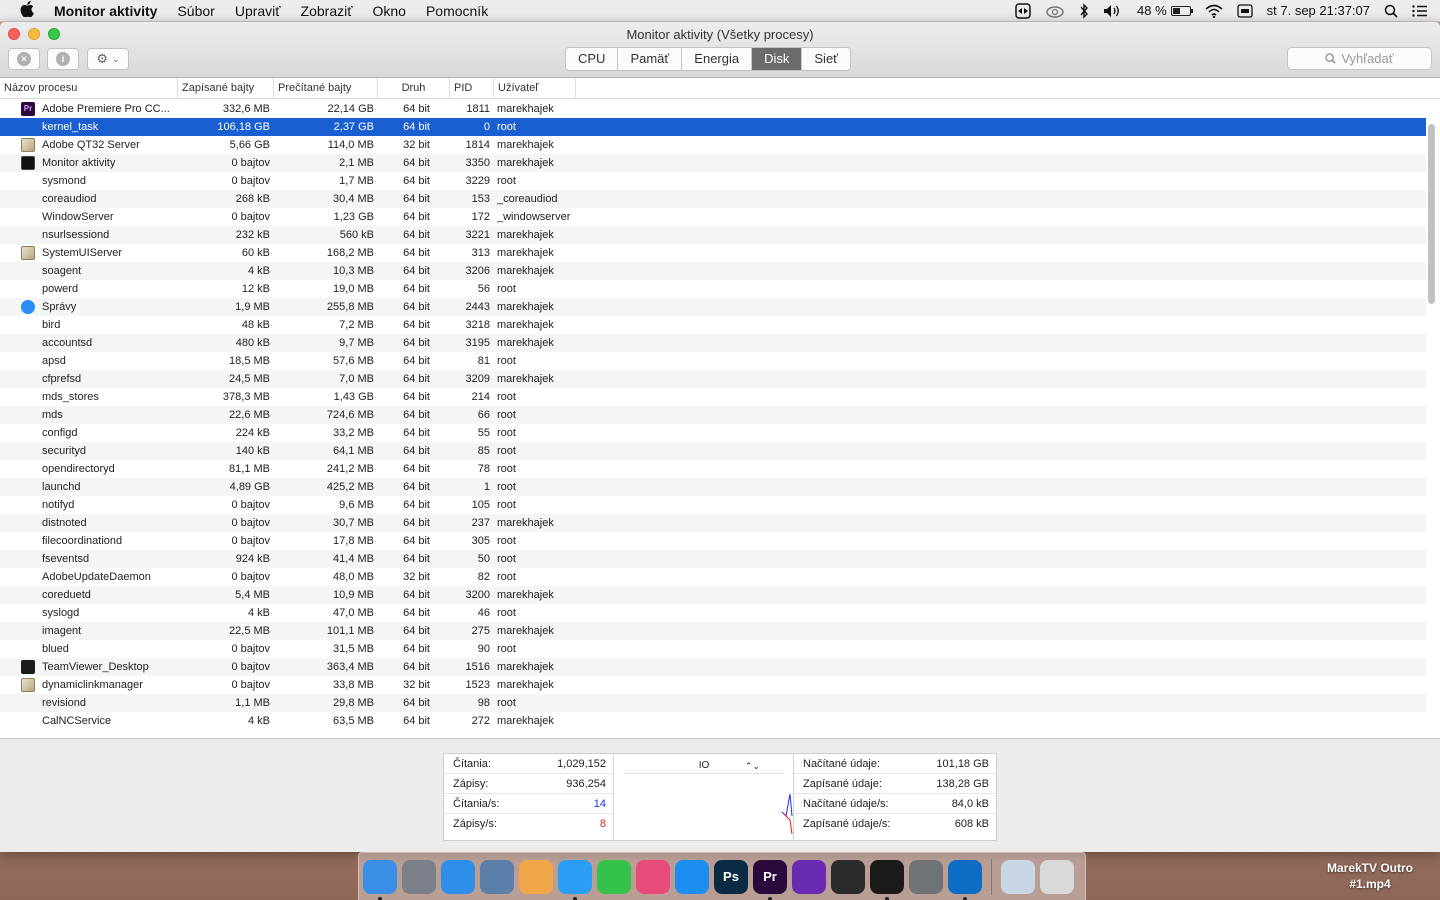 The image size is (1440, 900). Describe the element at coordinates (1245, 10) in the screenshot. I see `input-source-icon` at that location.